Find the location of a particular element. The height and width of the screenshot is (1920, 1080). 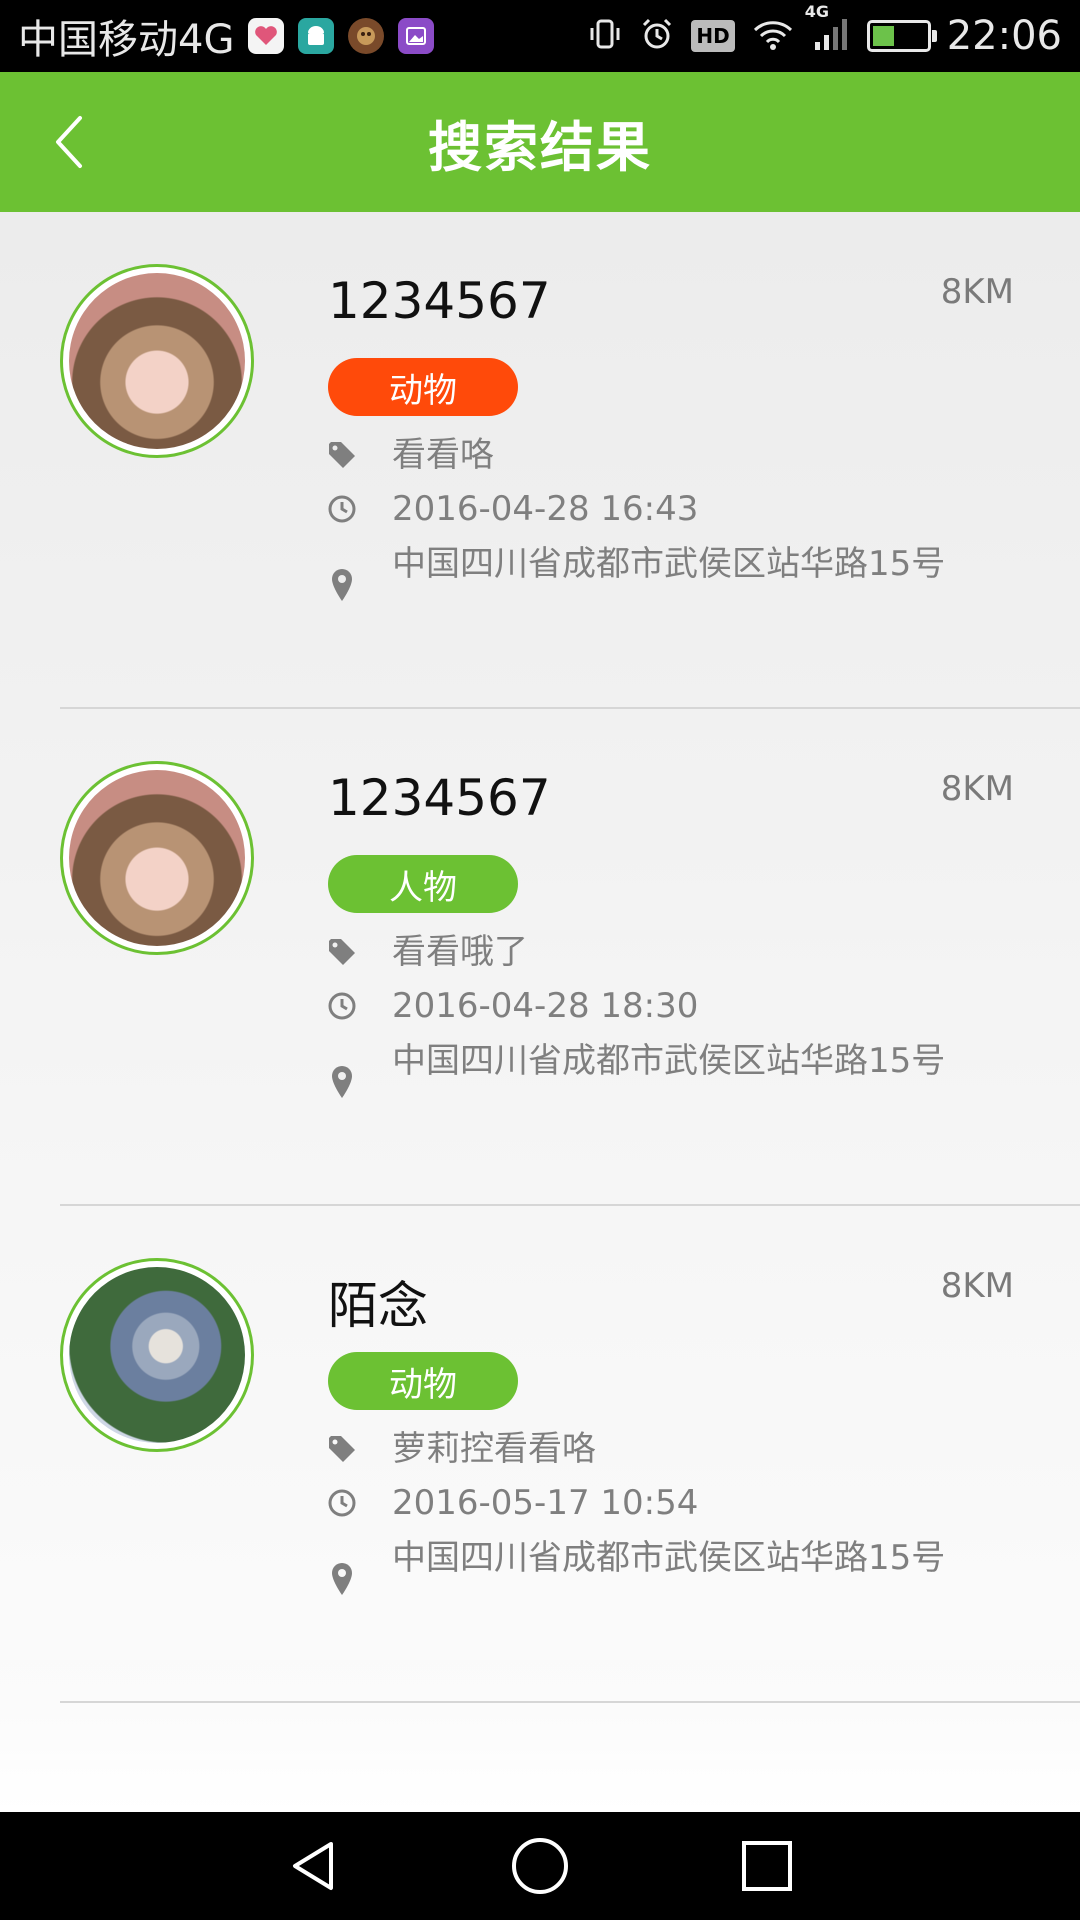

nav-back-button is located at coordinates (313, 1866).